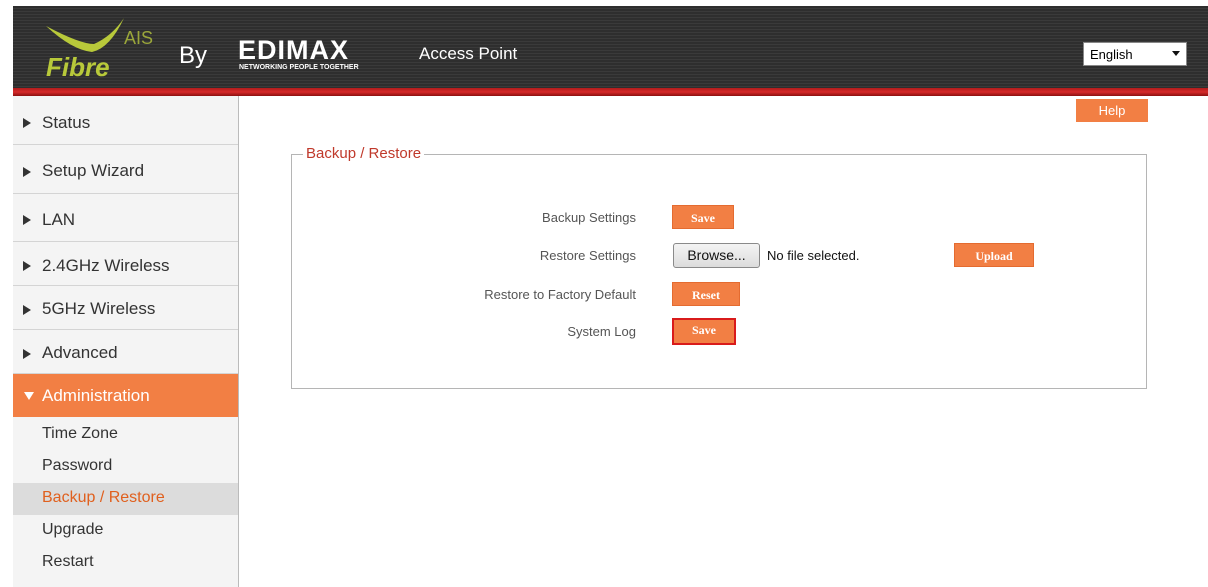 This screenshot has width=1208, height=587. I want to click on system-log-save-button: Save, so click(704, 331).